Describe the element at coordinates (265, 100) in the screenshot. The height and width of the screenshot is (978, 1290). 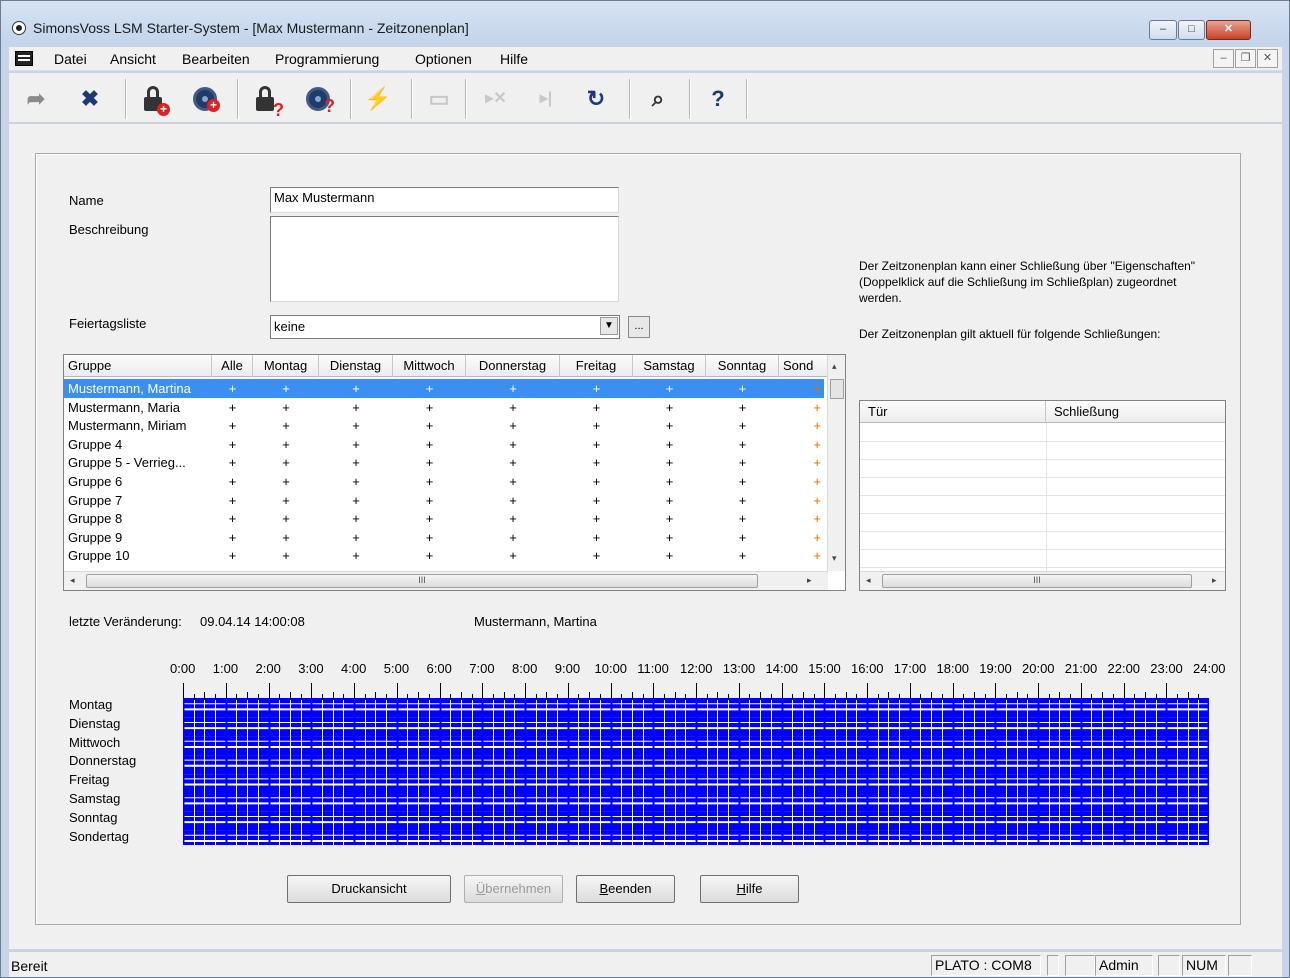
I see `lock-query-icon: ?` at that location.